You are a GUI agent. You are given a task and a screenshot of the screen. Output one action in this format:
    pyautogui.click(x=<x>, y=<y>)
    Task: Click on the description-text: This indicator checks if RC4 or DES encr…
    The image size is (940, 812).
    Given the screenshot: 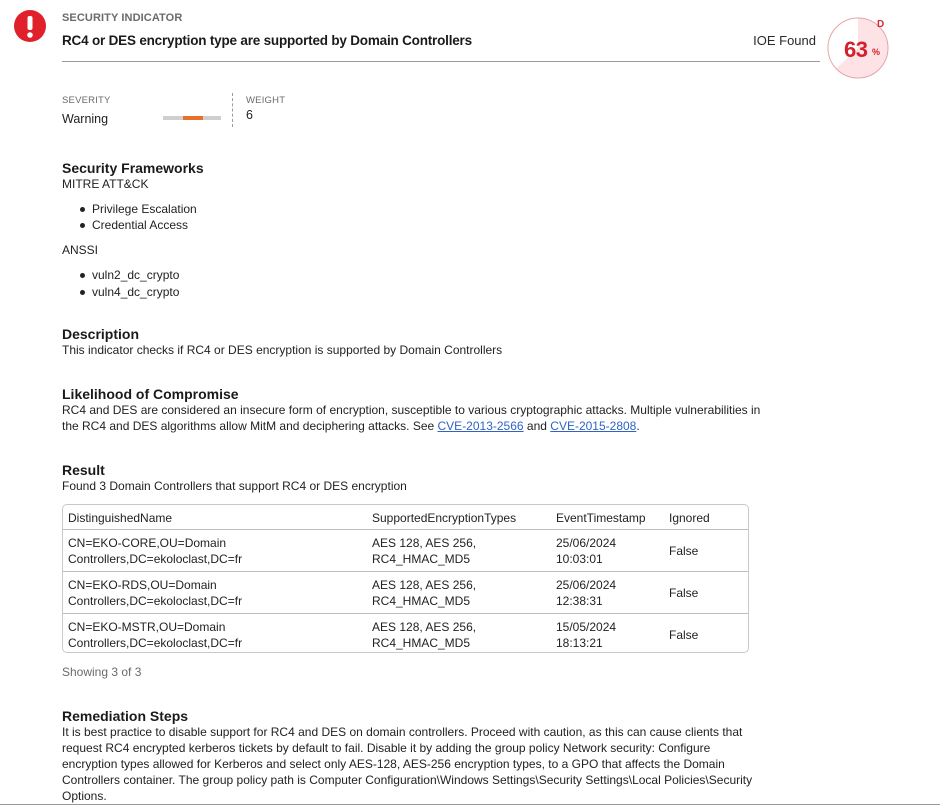 What is the action you would take?
    pyautogui.click(x=282, y=350)
    